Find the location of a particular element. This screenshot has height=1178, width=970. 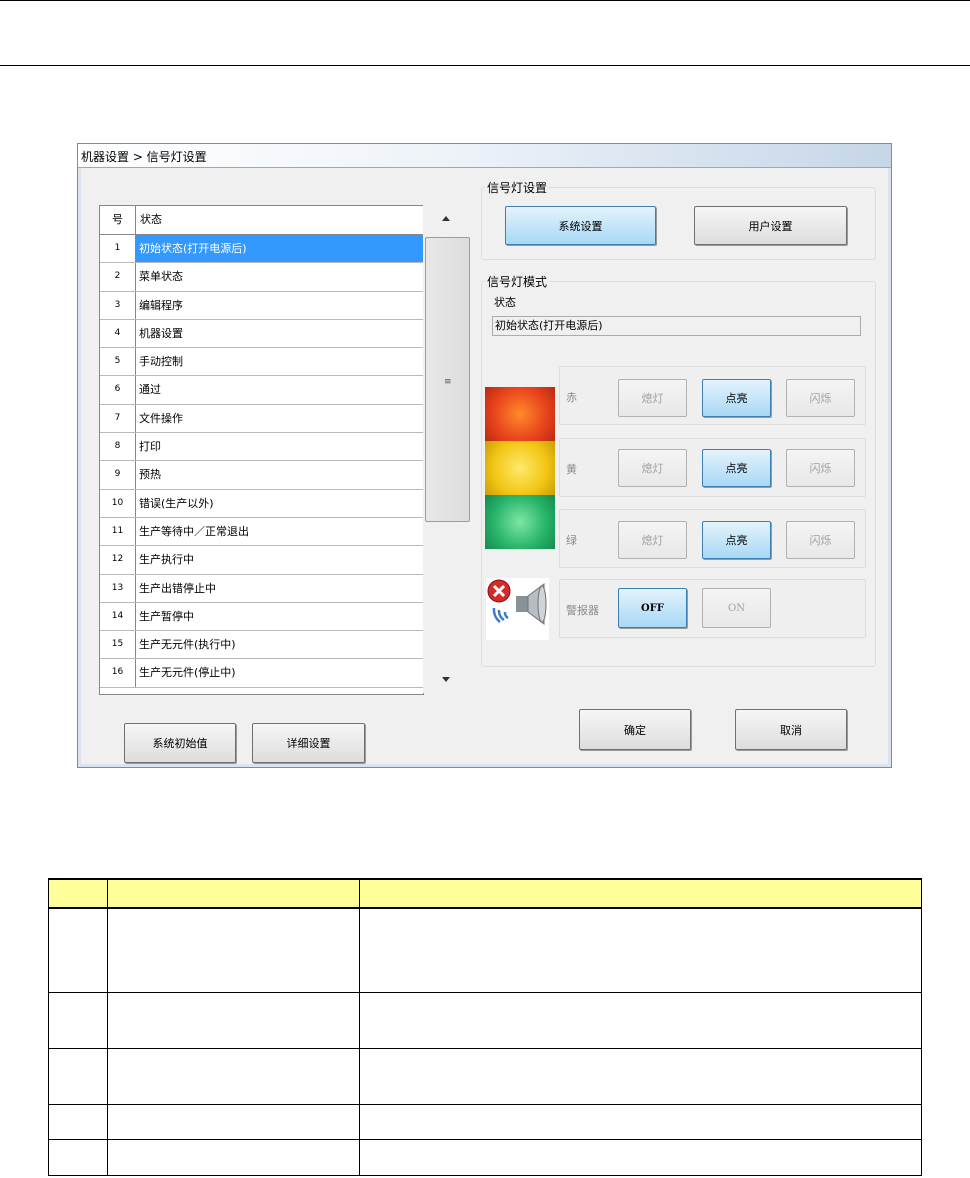

red-lamp is located at coordinates (520, 414).